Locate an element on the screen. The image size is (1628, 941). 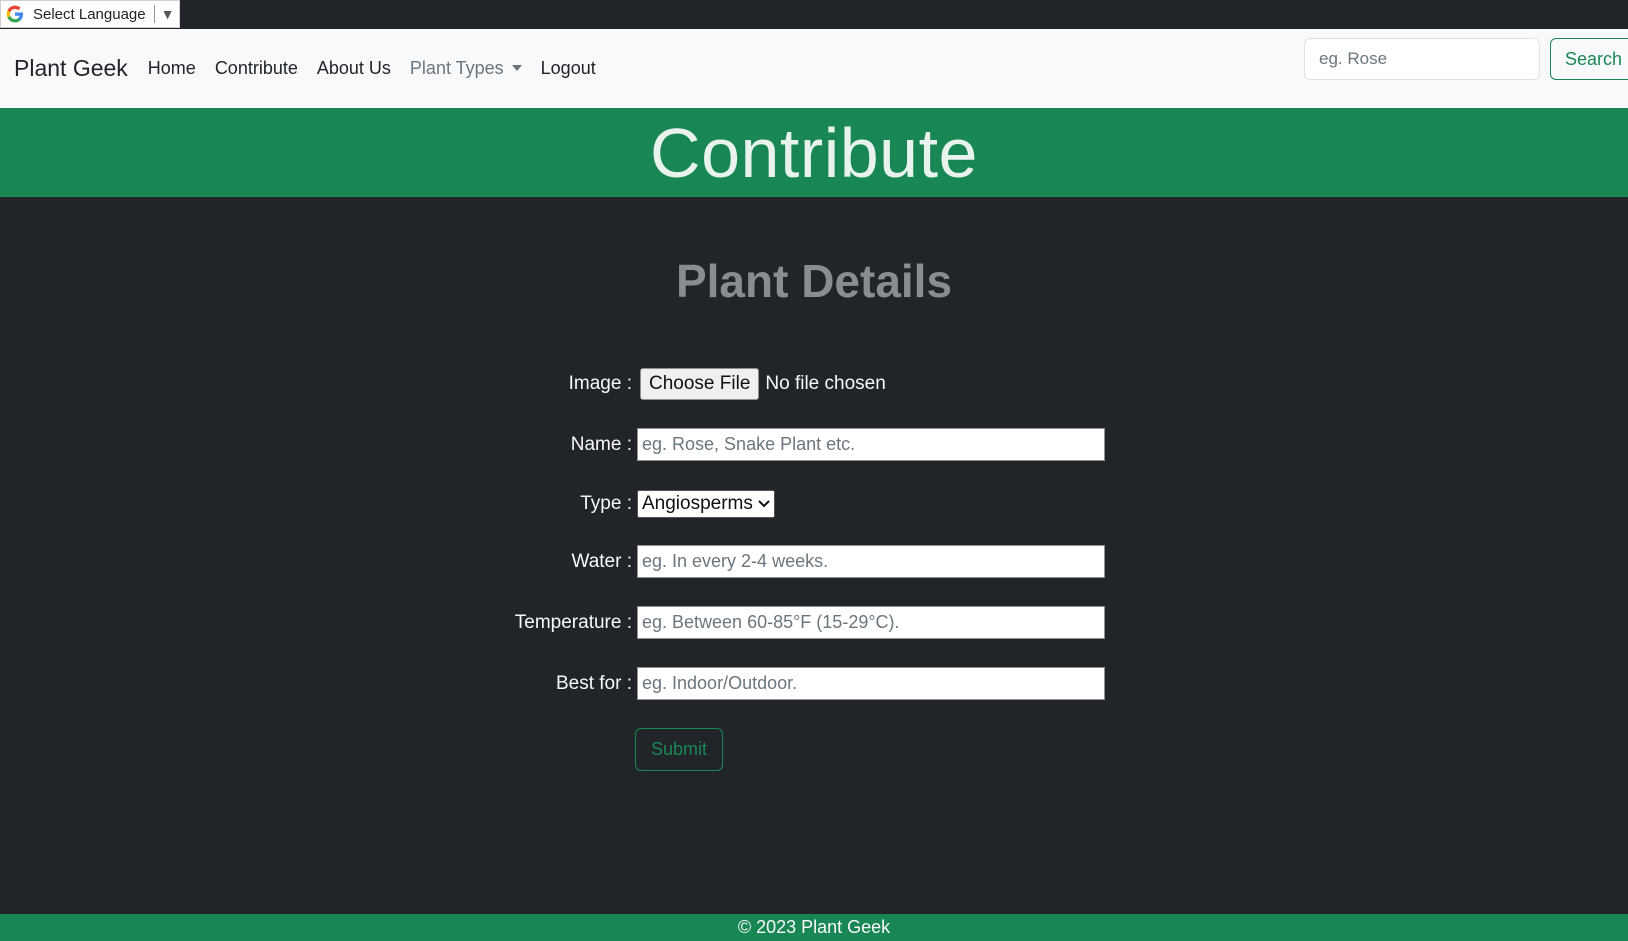
type-select: Angiosperms is located at coordinates (706, 504).